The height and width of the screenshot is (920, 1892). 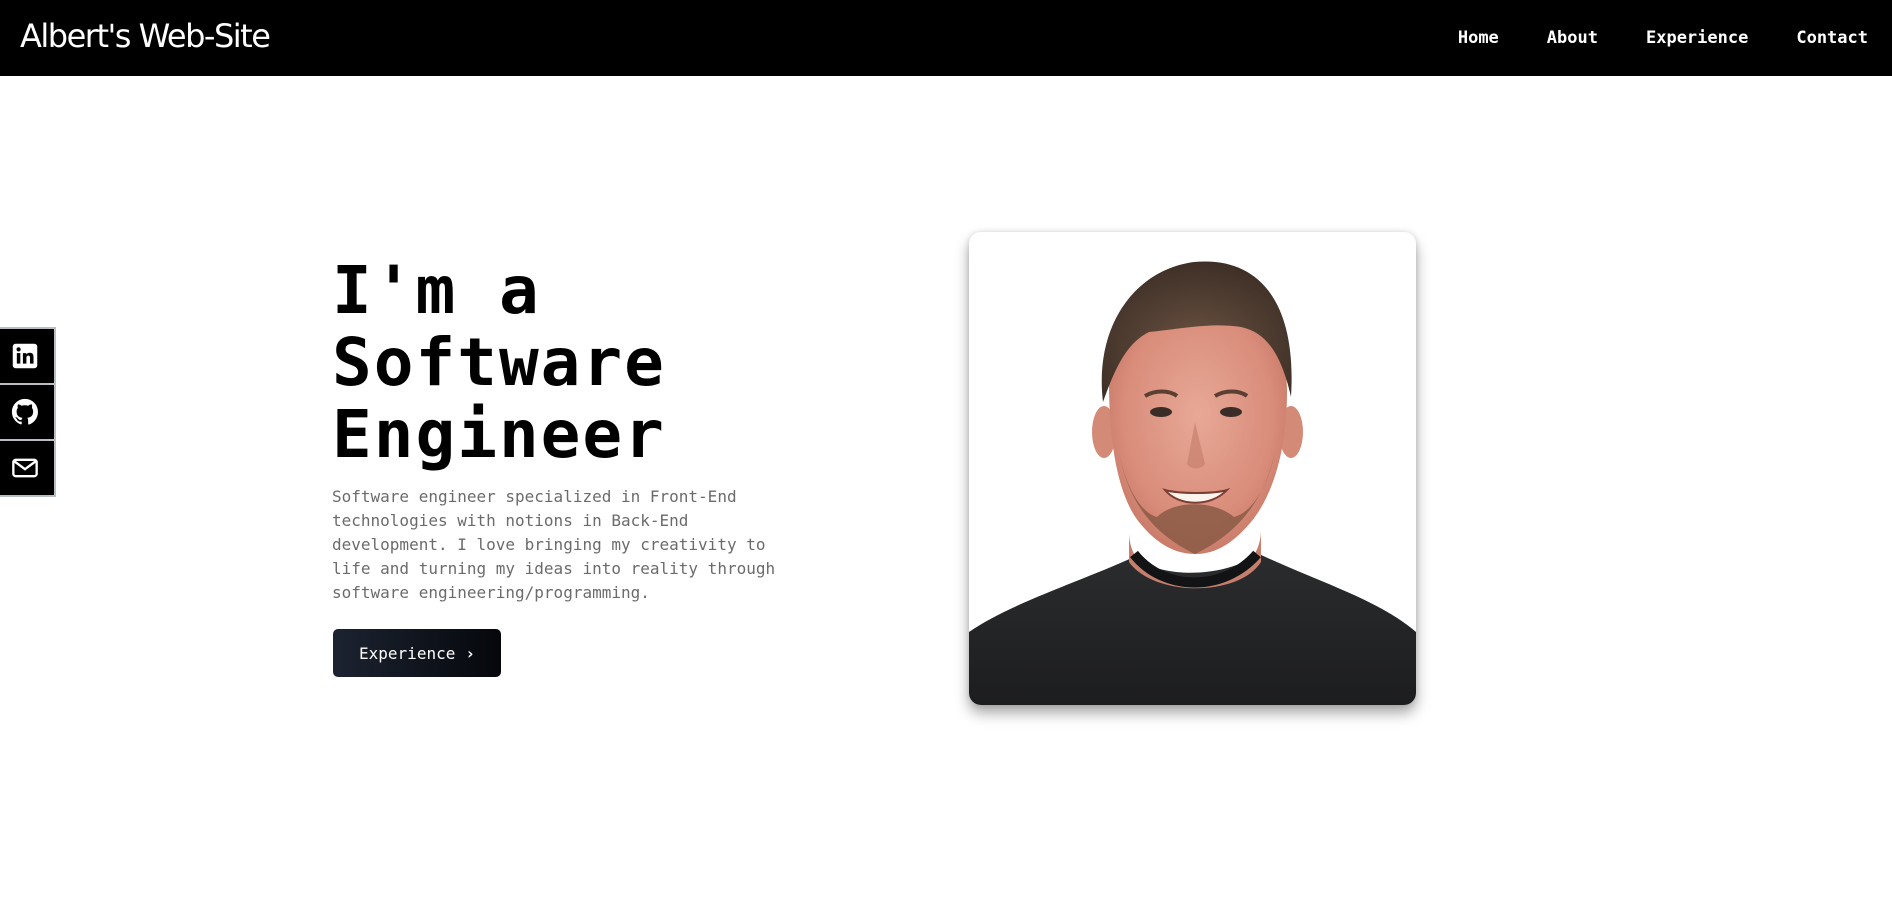 I want to click on hero-title-line: I'm a, so click(x=436, y=290).